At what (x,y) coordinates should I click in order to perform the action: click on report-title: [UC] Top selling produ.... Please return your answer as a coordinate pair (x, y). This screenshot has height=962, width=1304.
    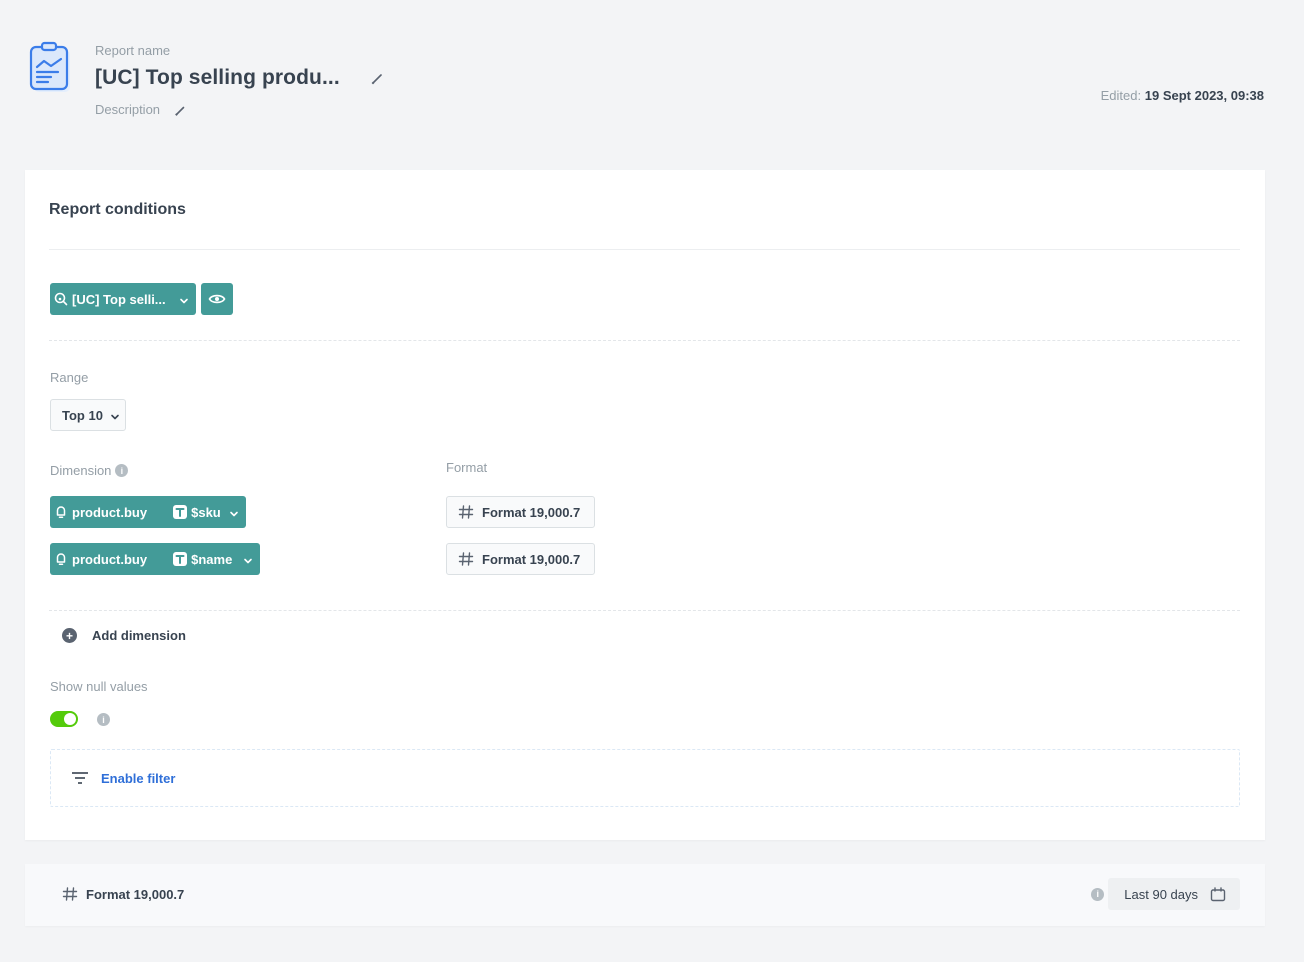
    Looking at the image, I should click on (217, 78).